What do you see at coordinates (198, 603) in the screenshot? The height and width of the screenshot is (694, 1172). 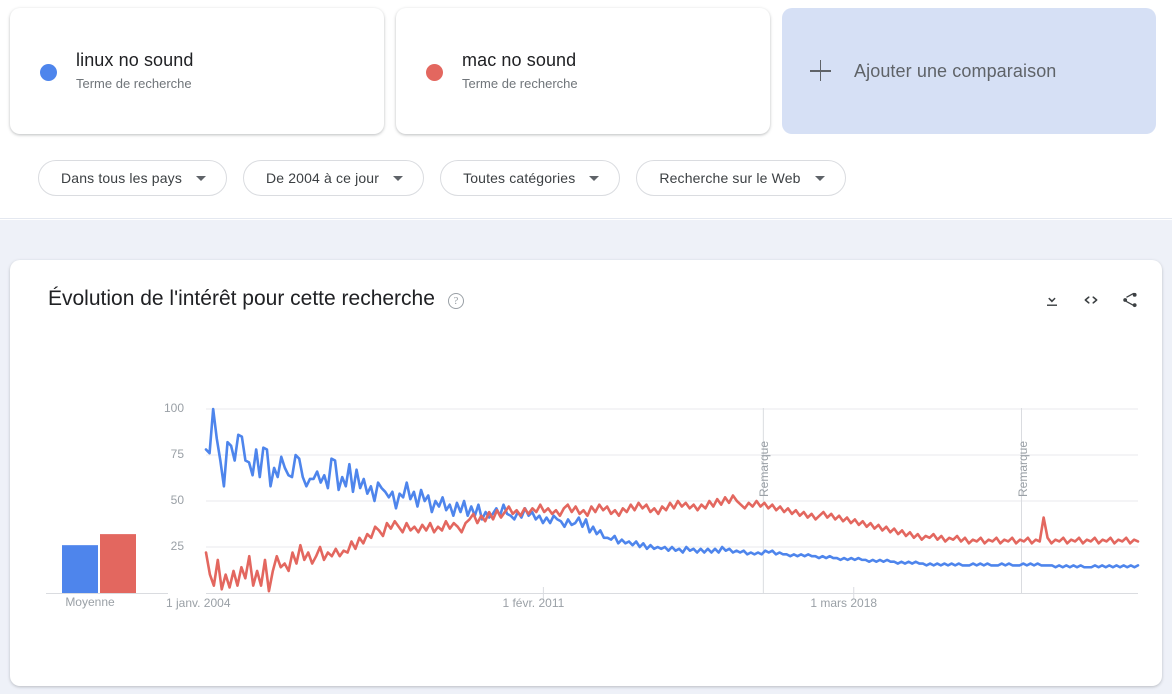 I see `x-axis-tick-label: 1 janv. 2004` at bounding box center [198, 603].